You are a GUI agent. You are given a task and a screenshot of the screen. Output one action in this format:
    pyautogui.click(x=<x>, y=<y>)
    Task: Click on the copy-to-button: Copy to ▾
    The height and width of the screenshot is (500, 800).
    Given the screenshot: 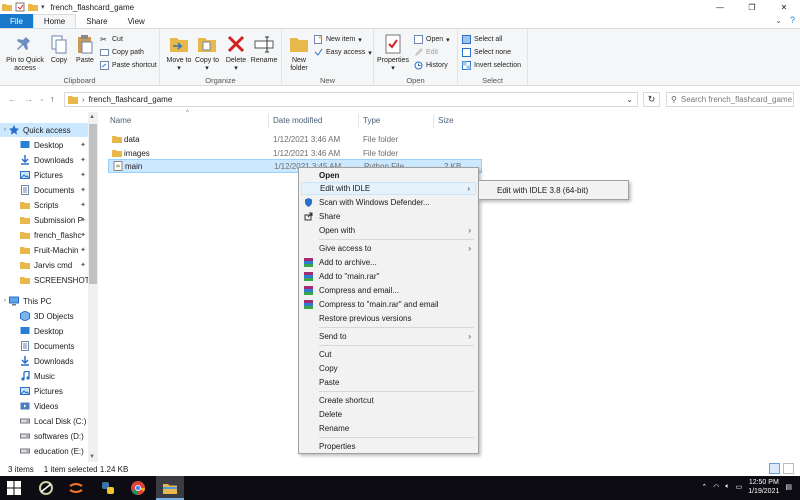 What is the action you would take?
    pyautogui.click(x=207, y=53)
    